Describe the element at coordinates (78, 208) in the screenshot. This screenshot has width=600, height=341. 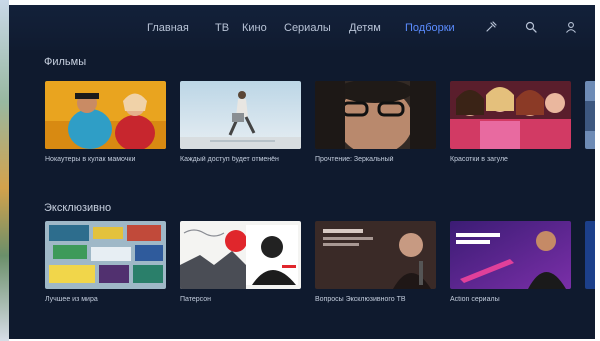
I see `section-title-exclusive: Эксклюзивно` at that location.